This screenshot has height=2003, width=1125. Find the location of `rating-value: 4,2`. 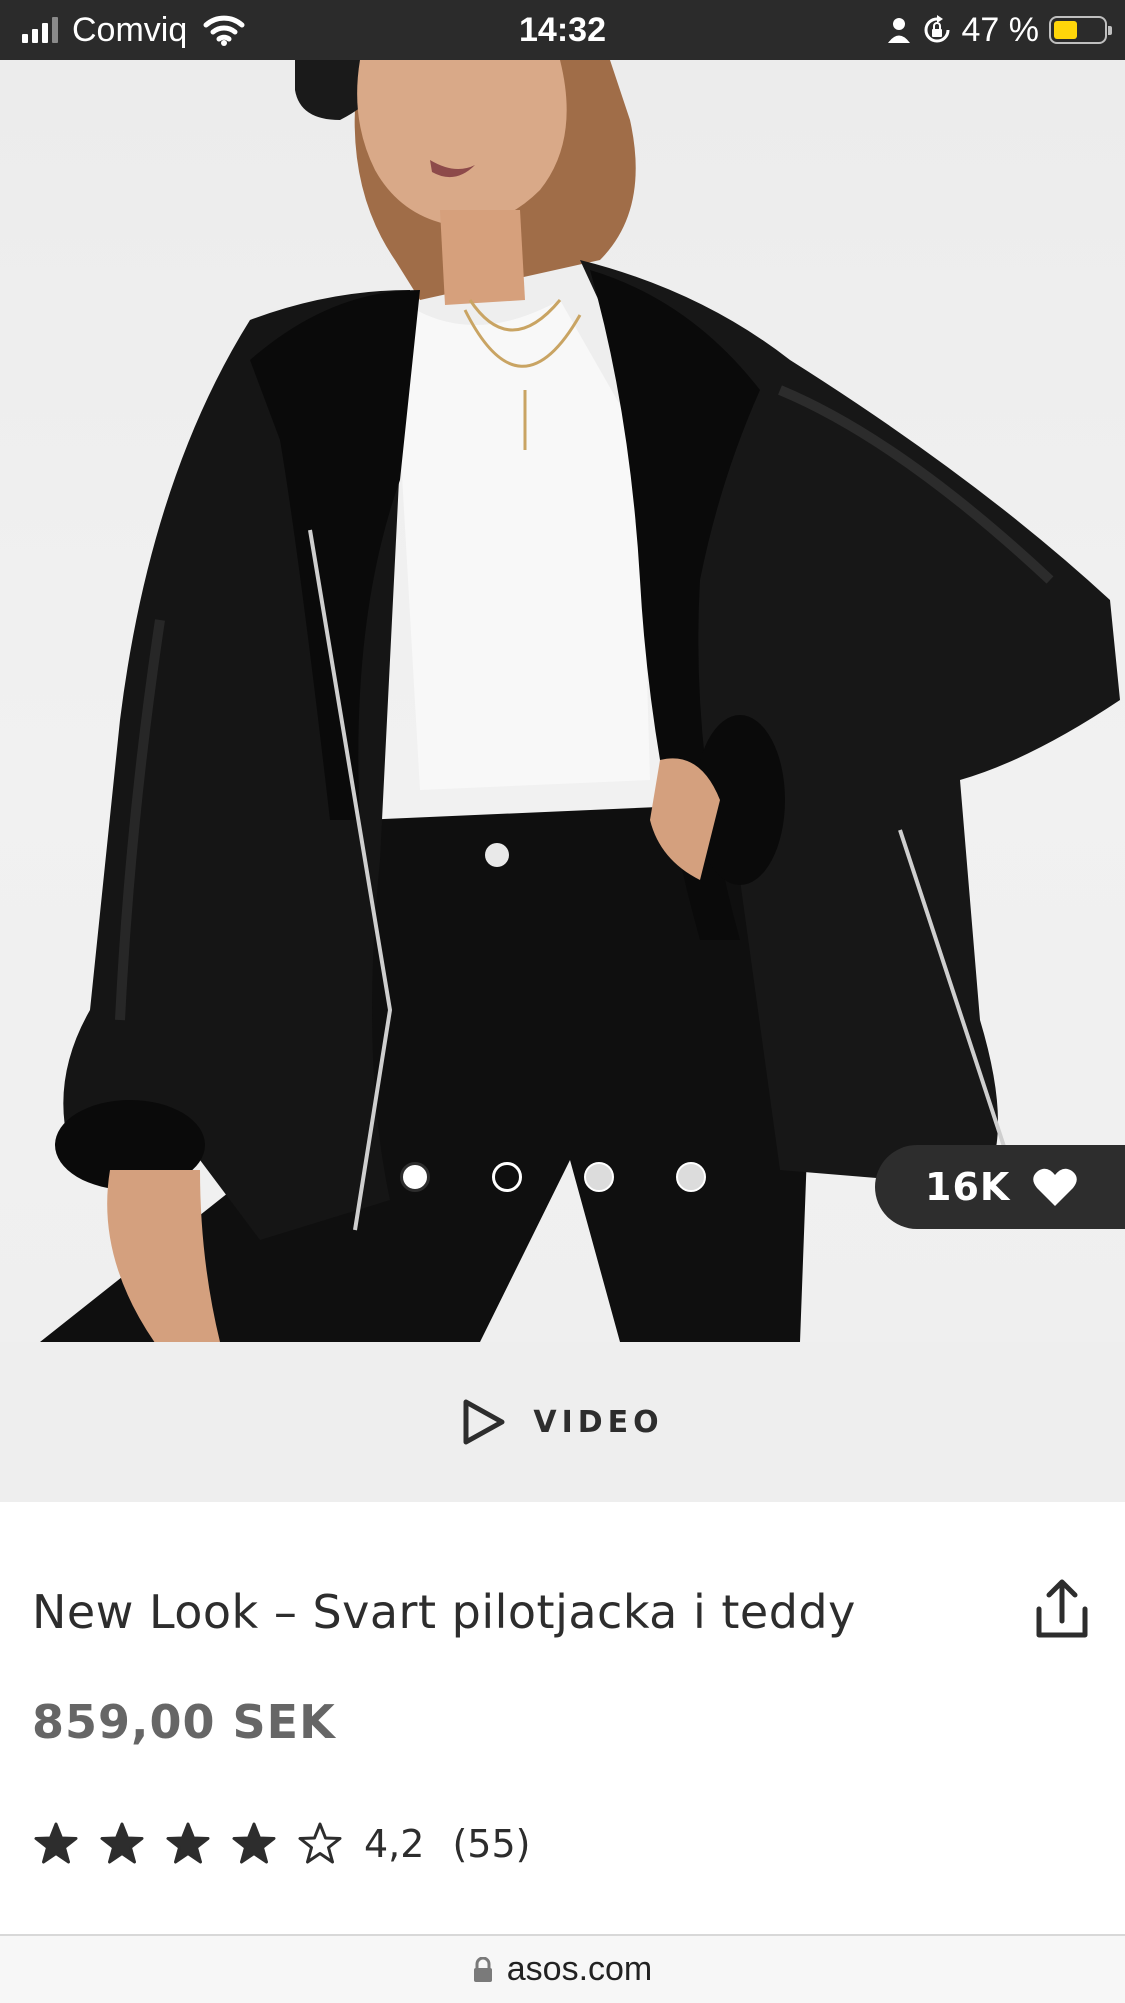

rating-value: 4,2 is located at coordinates (394, 1844).